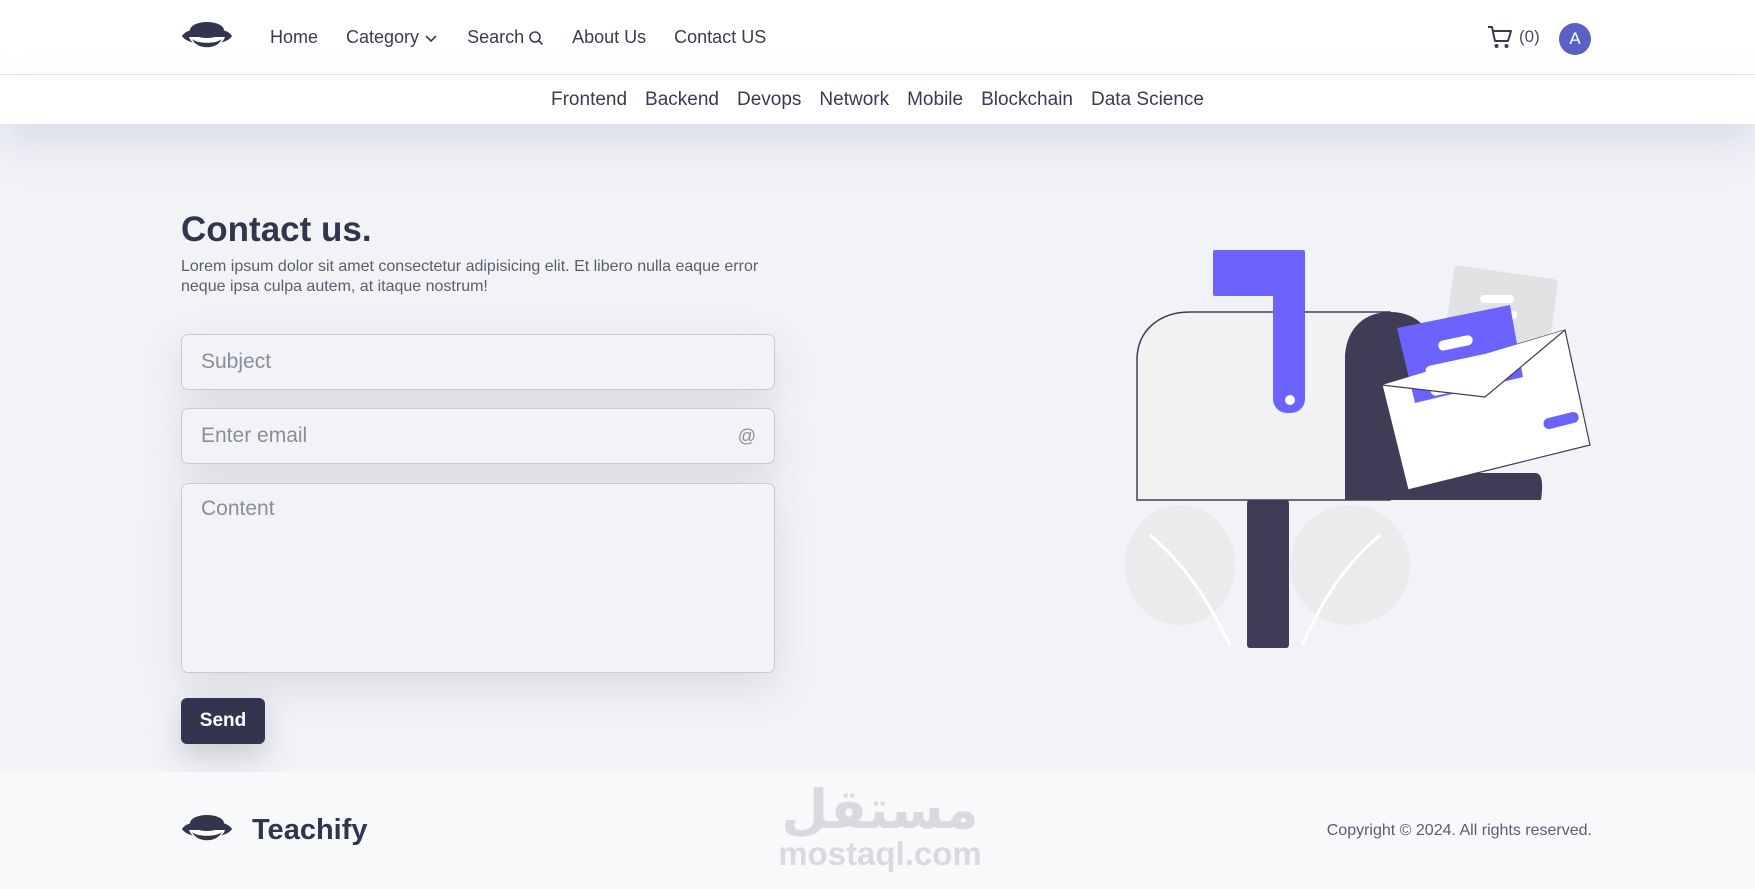 Image resolution: width=1755 pixels, height=889 pixels. Describe the element at coordinates (1027, 100) in the screenshot. I see `subnav-item-blockchain: Blockchain` at that location.